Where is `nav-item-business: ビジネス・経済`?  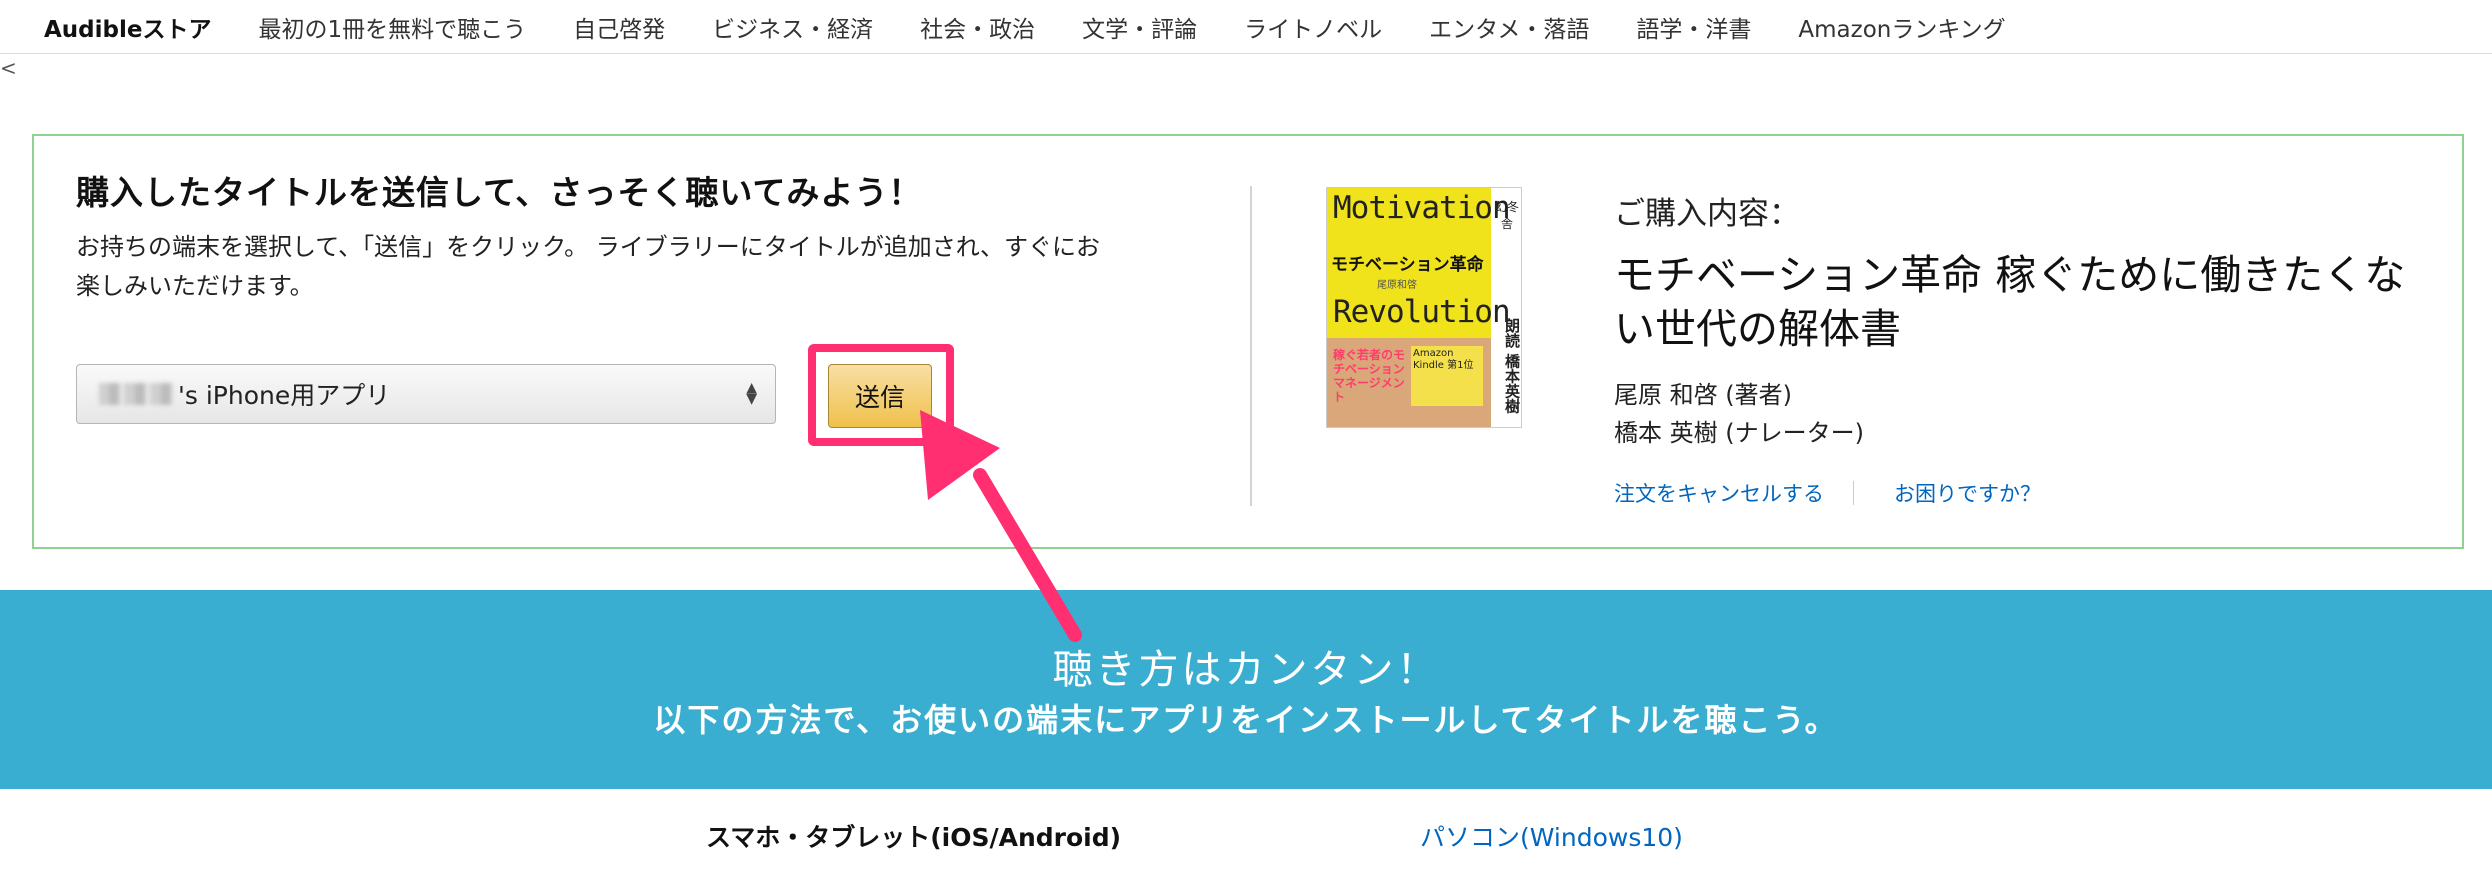 nav-item-business: ビジネス・経済 is located at coordinates (792, 27).